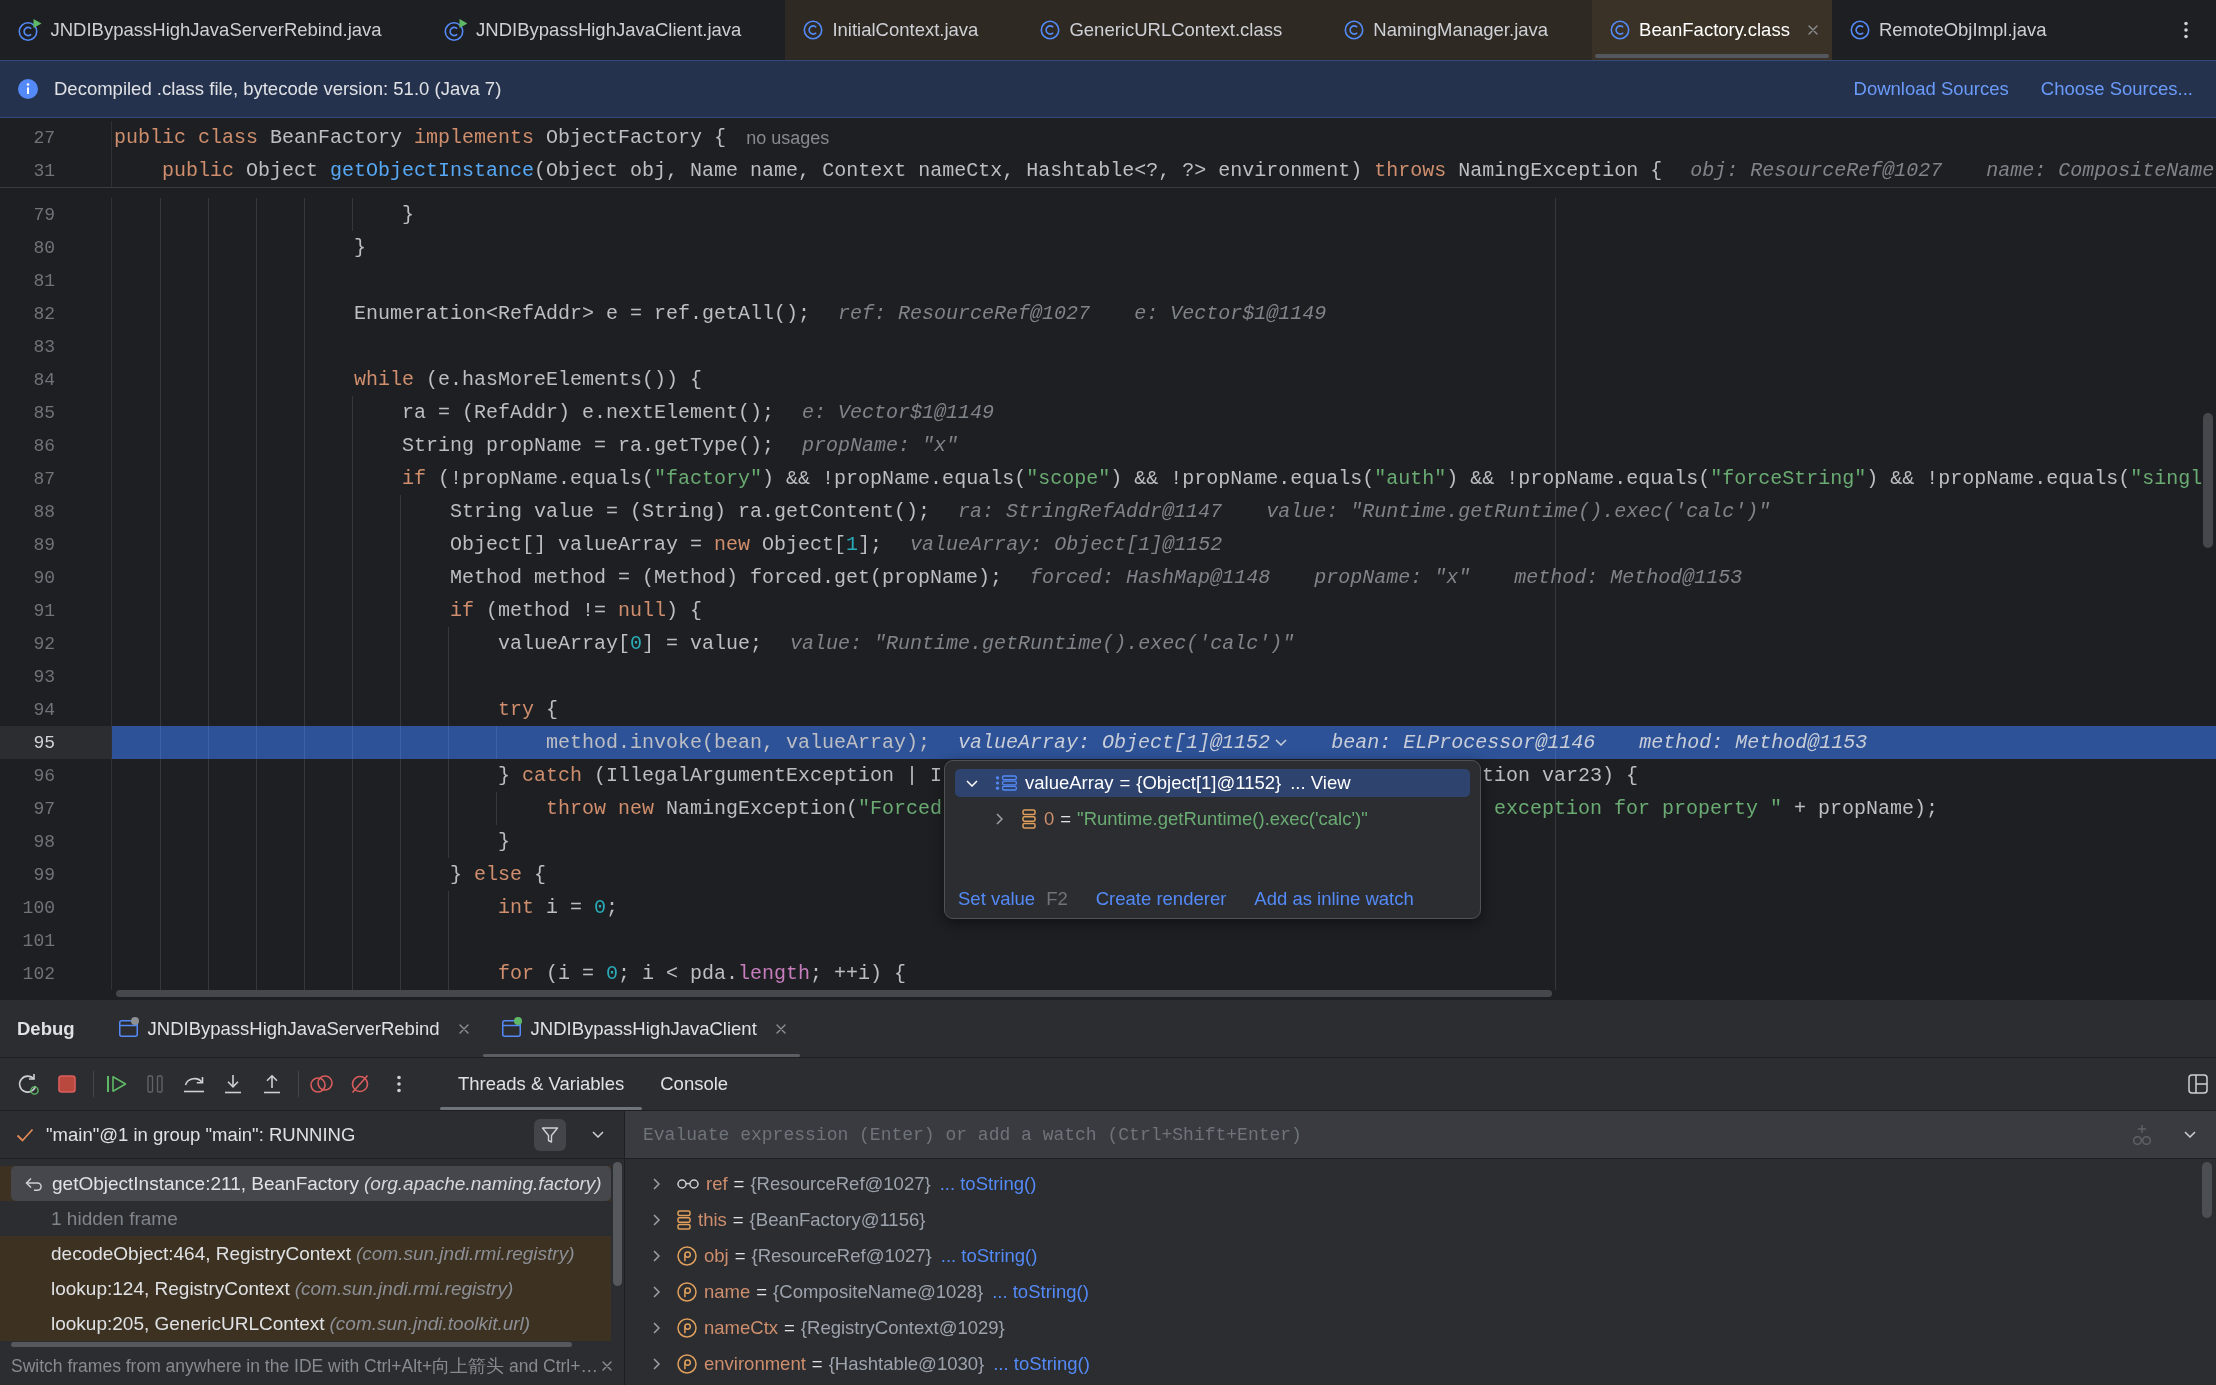 This screenshot has width=2216, height=1385. I want to click on banner-link: Download Sources, so click(1931, 89).